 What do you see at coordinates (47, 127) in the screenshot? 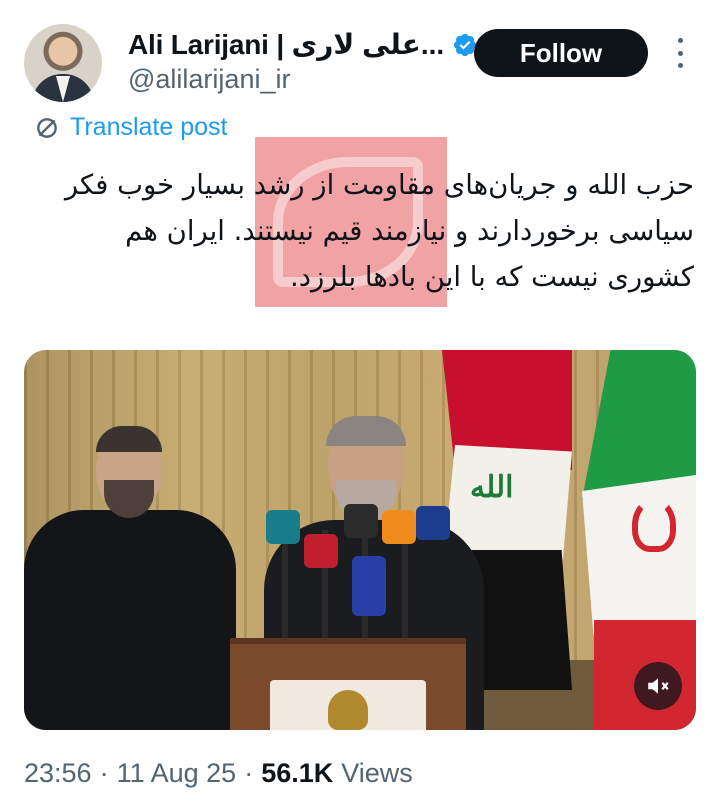
I see `translate-icon` at bounding box center [47, 127].